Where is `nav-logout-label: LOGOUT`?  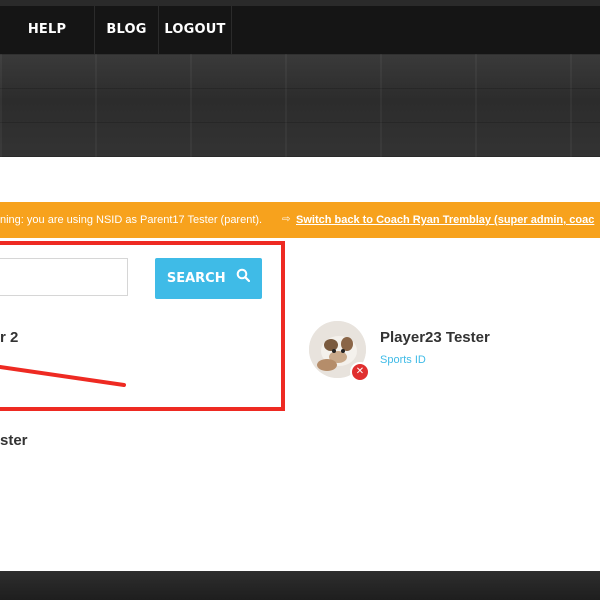
nav-logout-label: LOGOUT is located at coordinates (195, 29).